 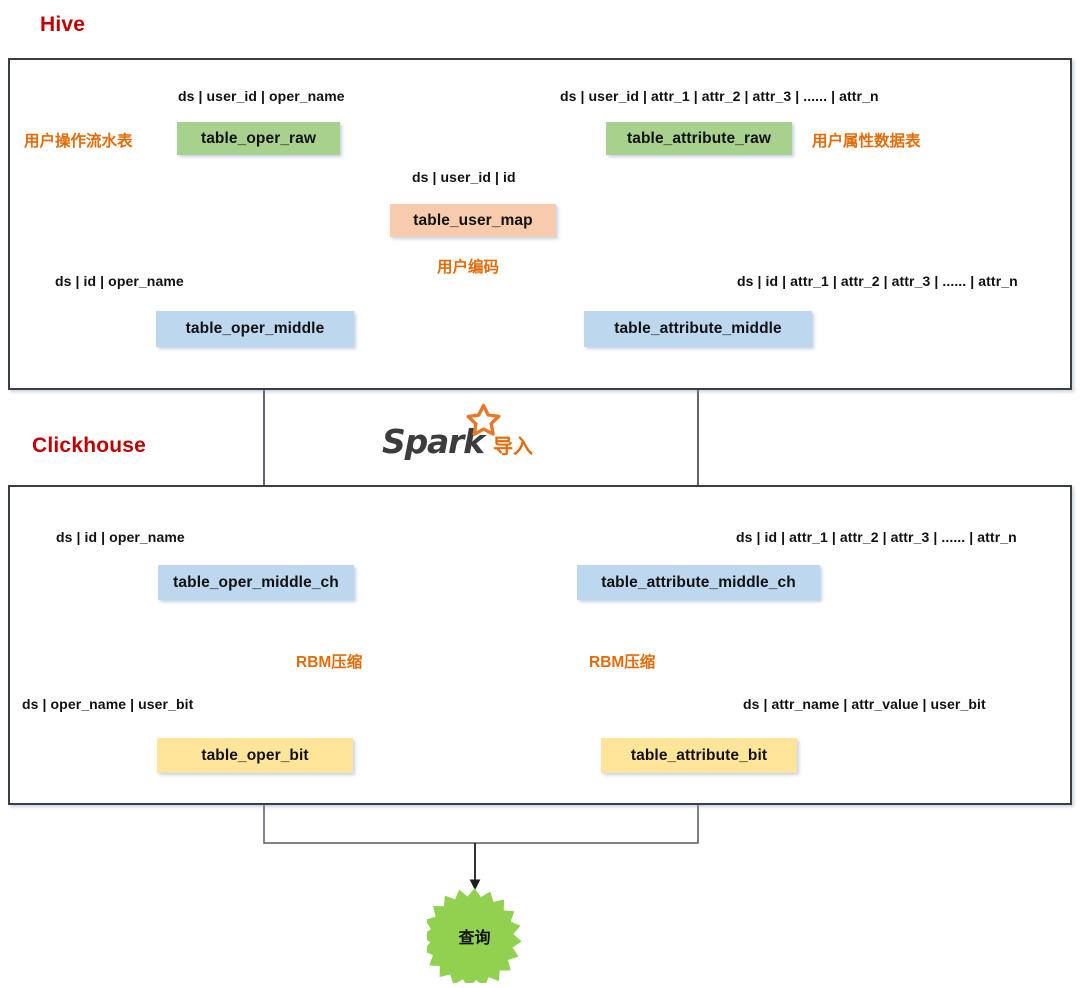 What do you see at coordinates (698, 582) in the screenshot?
I see `node-table-attribute-middle-ch: table_attribute_middle_ch` at bounding box center [698, 582].